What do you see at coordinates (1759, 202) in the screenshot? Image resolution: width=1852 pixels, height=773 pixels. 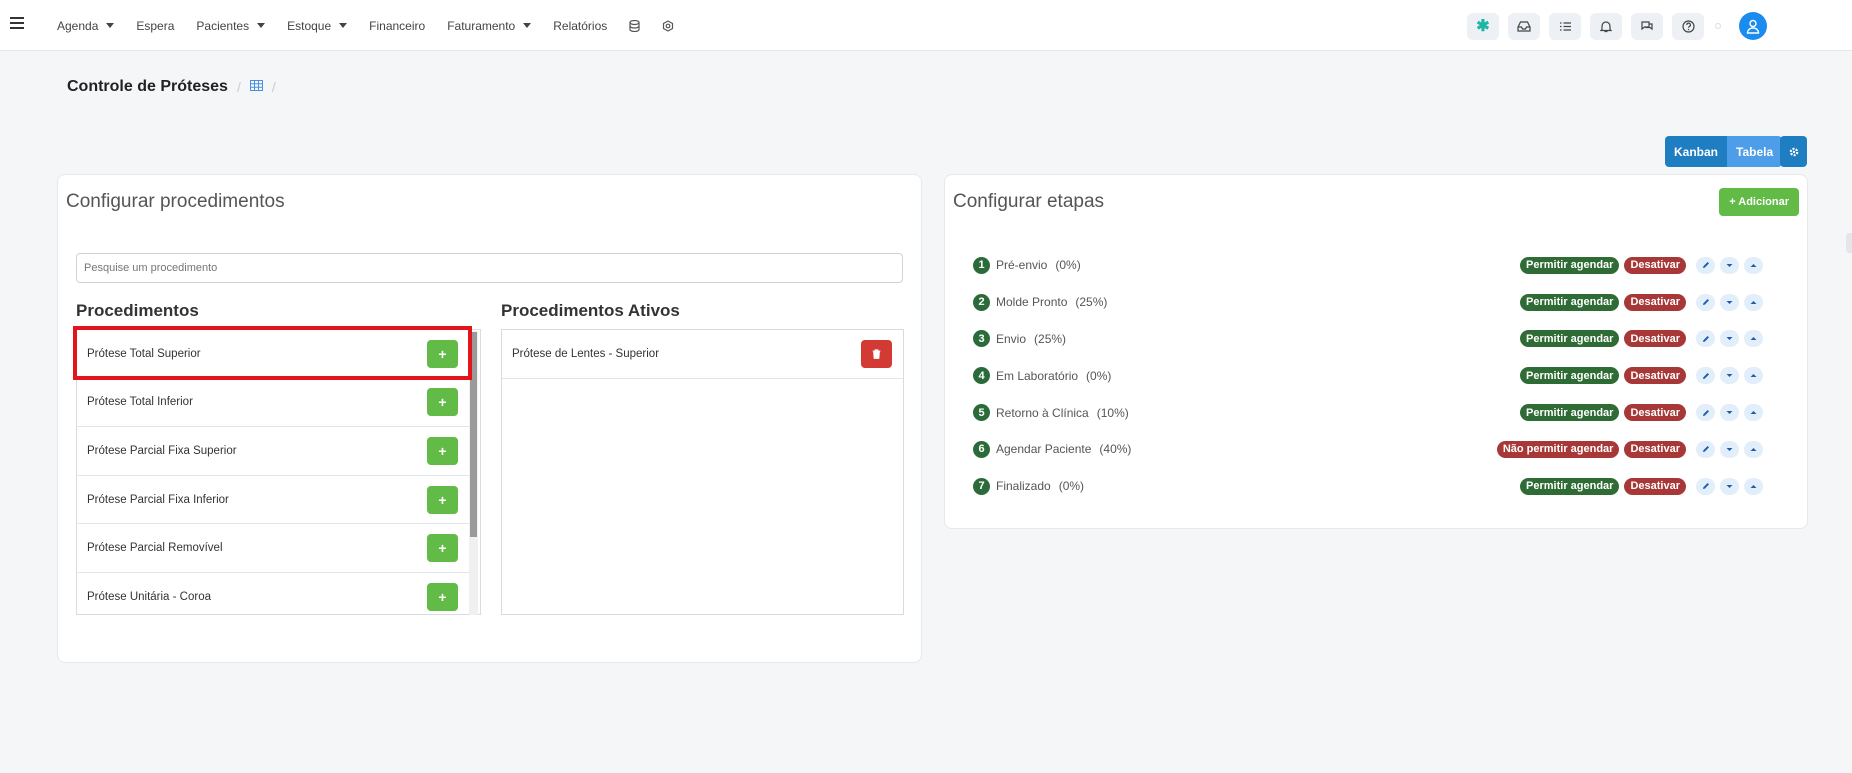 I see `add-stage-button: + Adicionar` at bounding box center [1759, 202].